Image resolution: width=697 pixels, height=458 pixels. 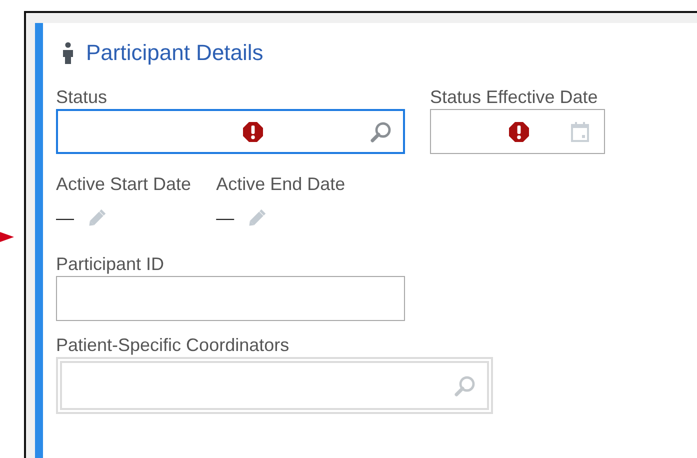 What do you see at coordinates (230, 298) in the screenshot?
I see `text-input-field` at bounding box center [230, 298].